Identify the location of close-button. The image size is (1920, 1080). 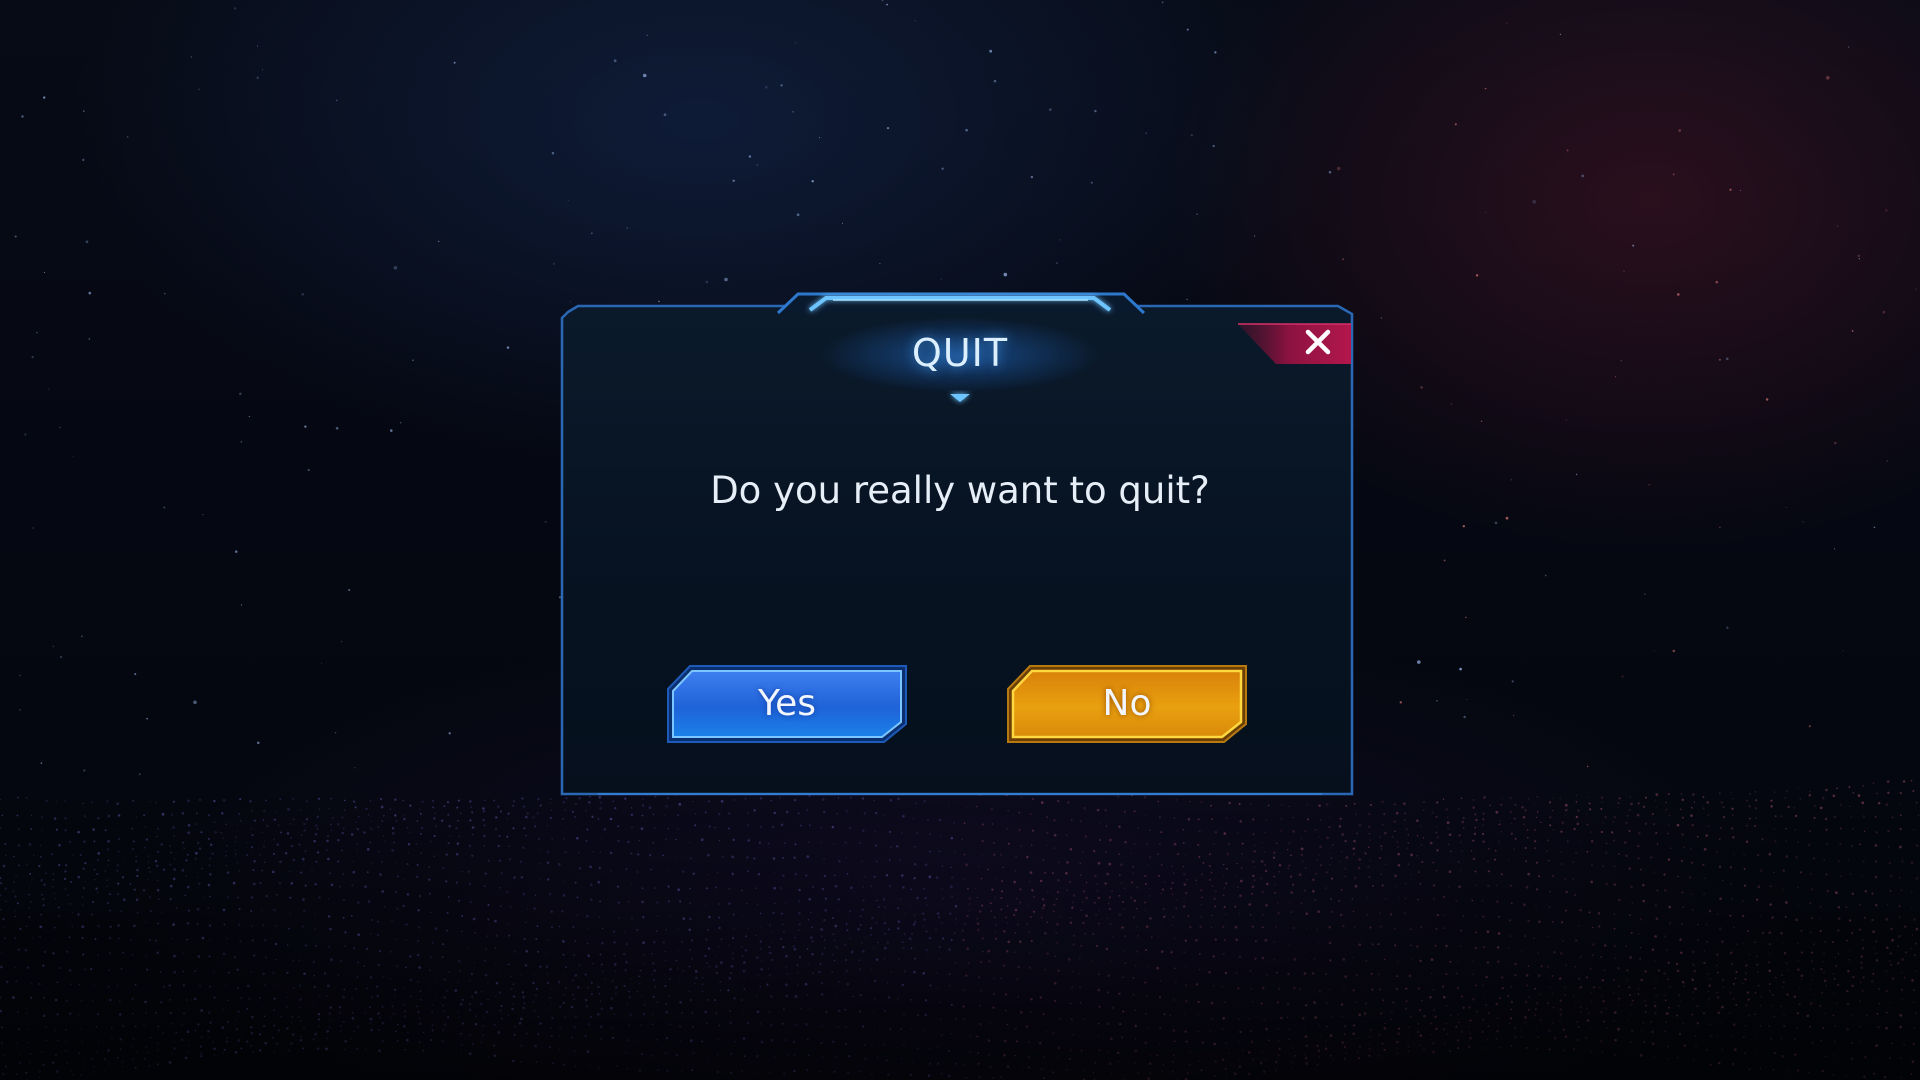
(1298, 344).